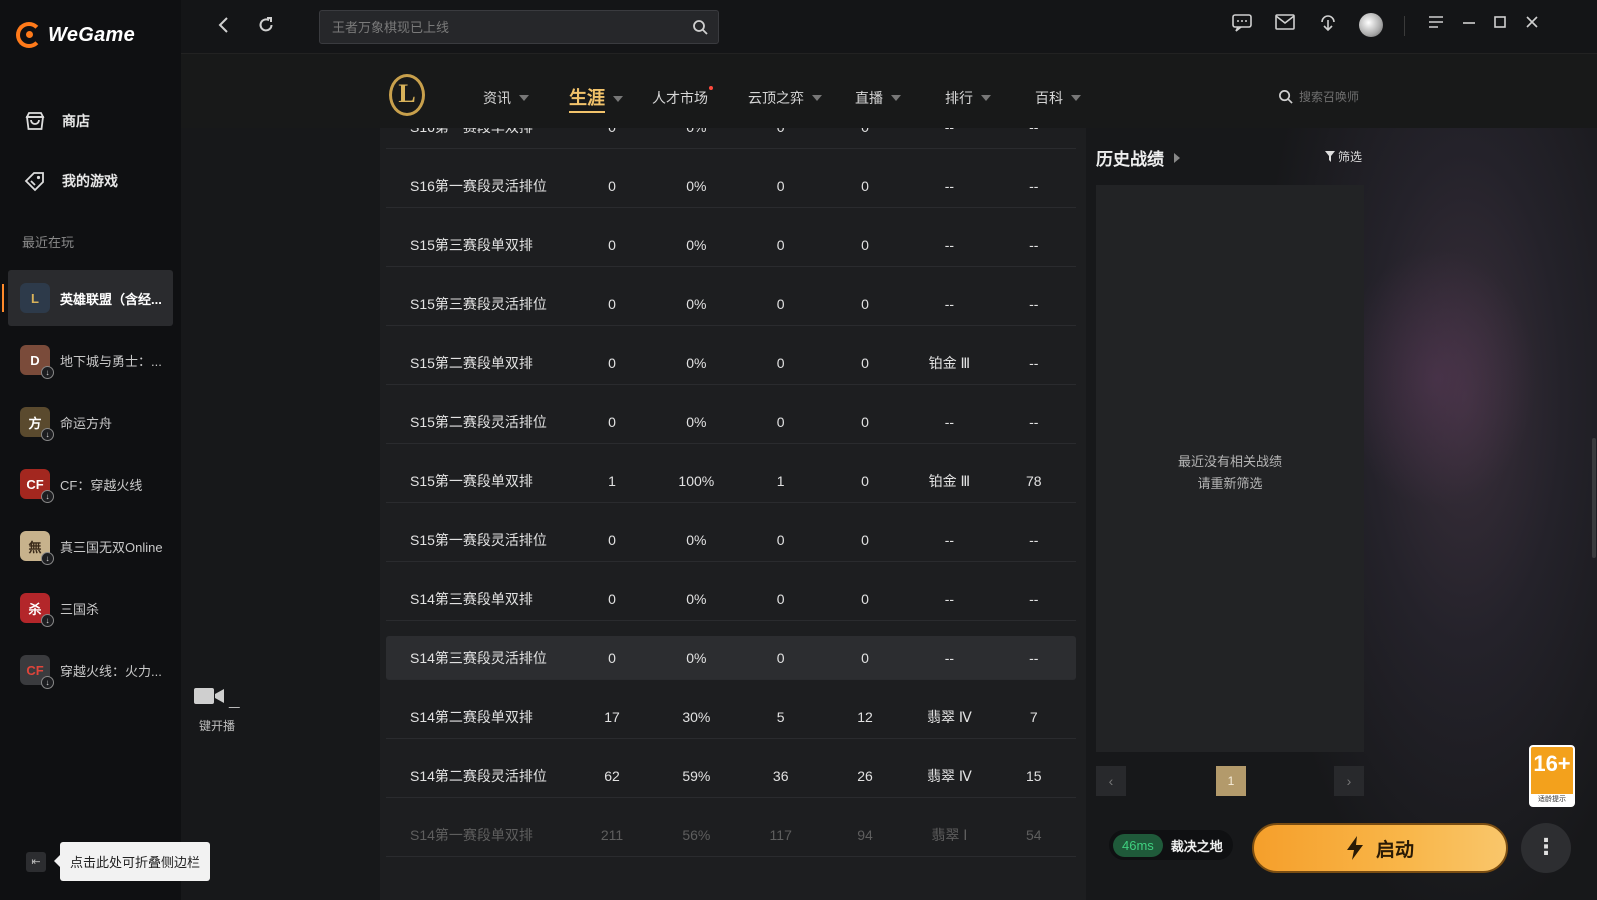  What do you see at coordinates (878, 98) in the screenshot?
I see `tab-live: 直播` at bounding box center [878, 98].